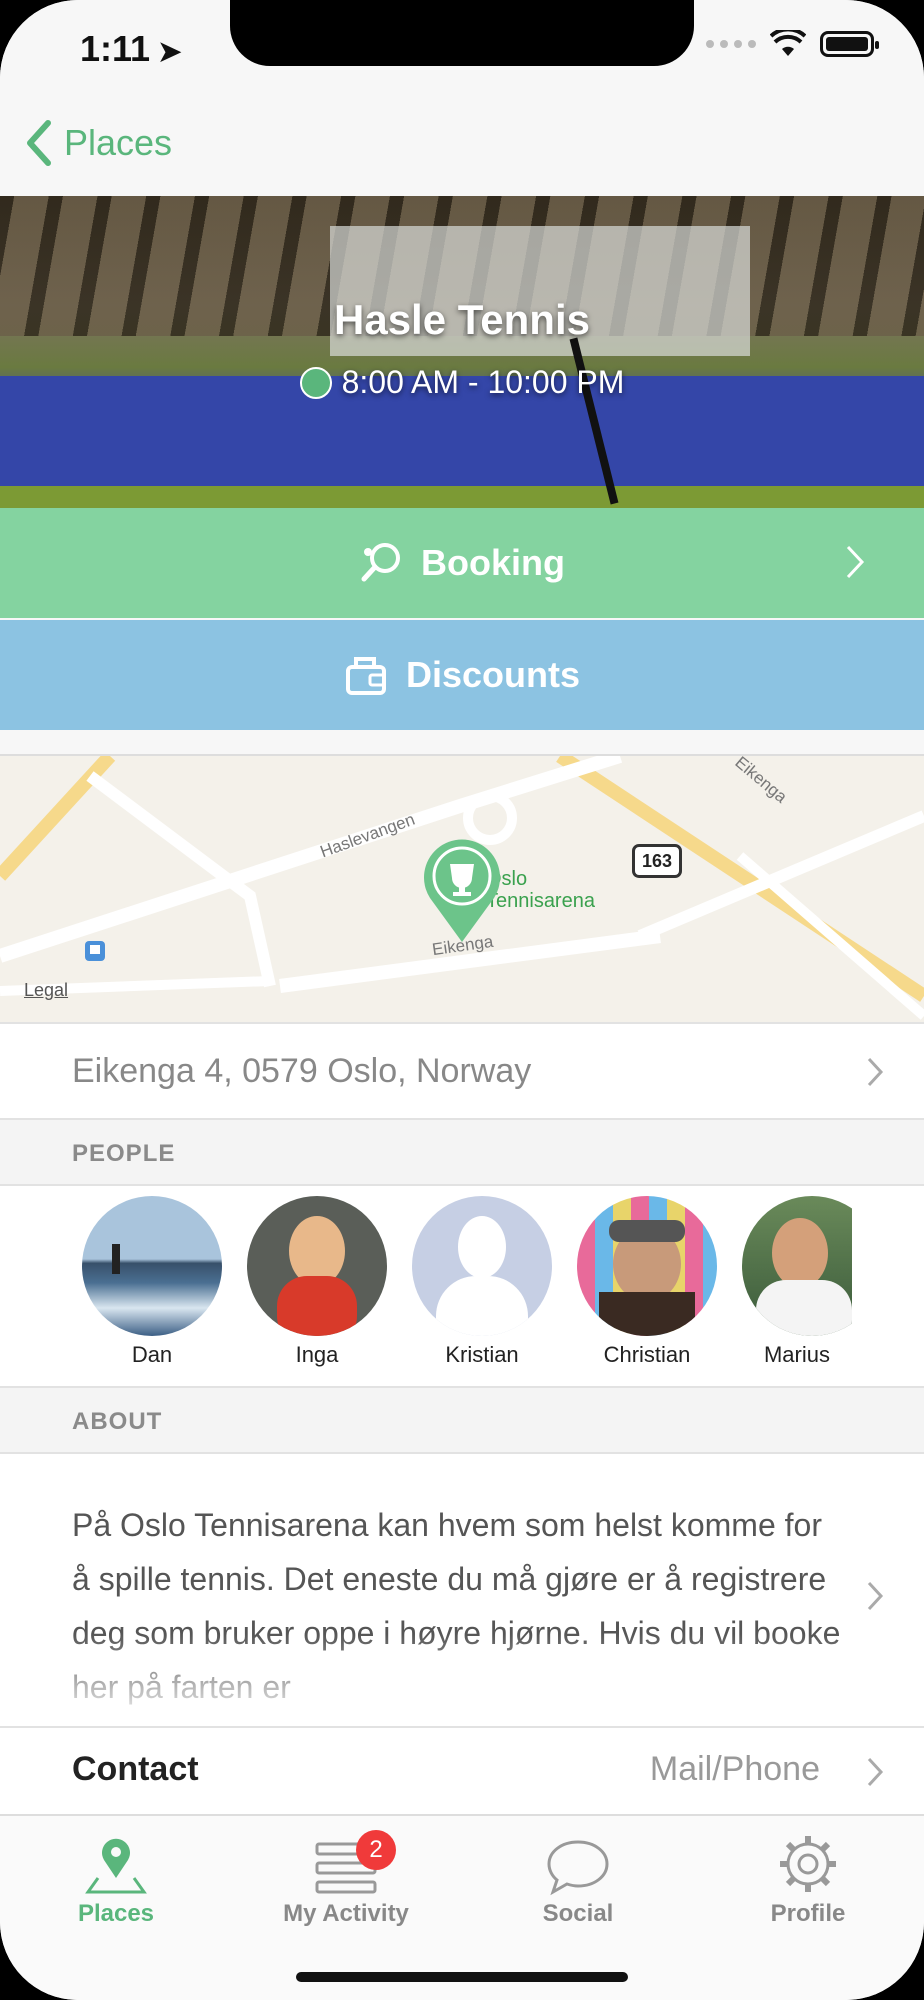 The width and height of the screenshot is (924, 2000). What do you see at coordinates (365, 676) in the screenshot?
I see `wallet-icon` at bounding box center [365, 676].